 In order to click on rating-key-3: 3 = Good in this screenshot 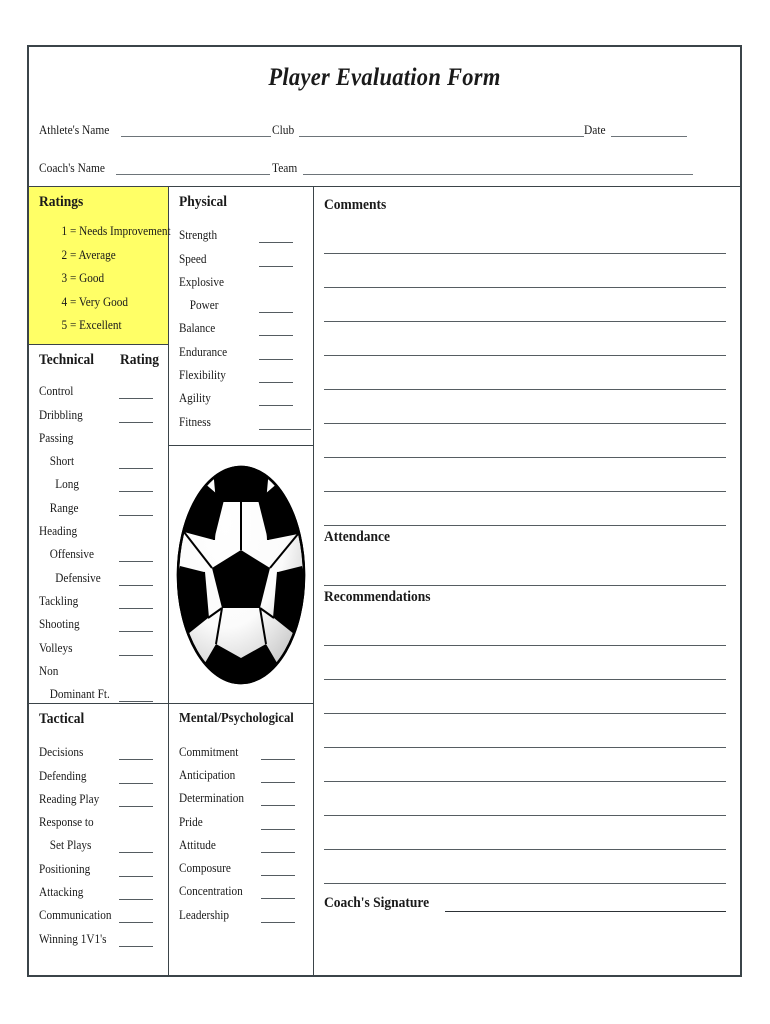, I will do `click(83, 278)`.